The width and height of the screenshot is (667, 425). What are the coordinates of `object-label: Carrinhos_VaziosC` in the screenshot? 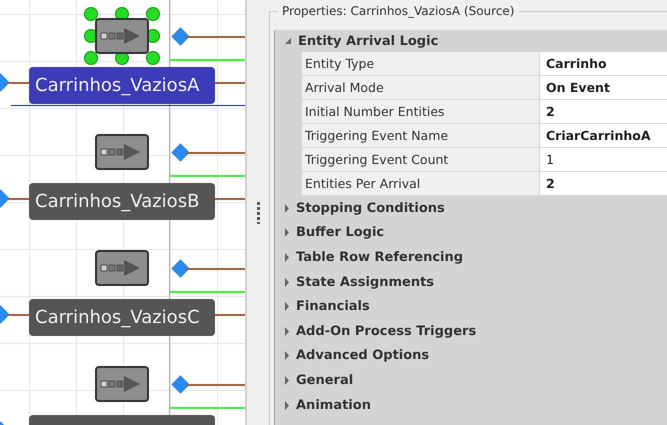 It's located at (122, 317).